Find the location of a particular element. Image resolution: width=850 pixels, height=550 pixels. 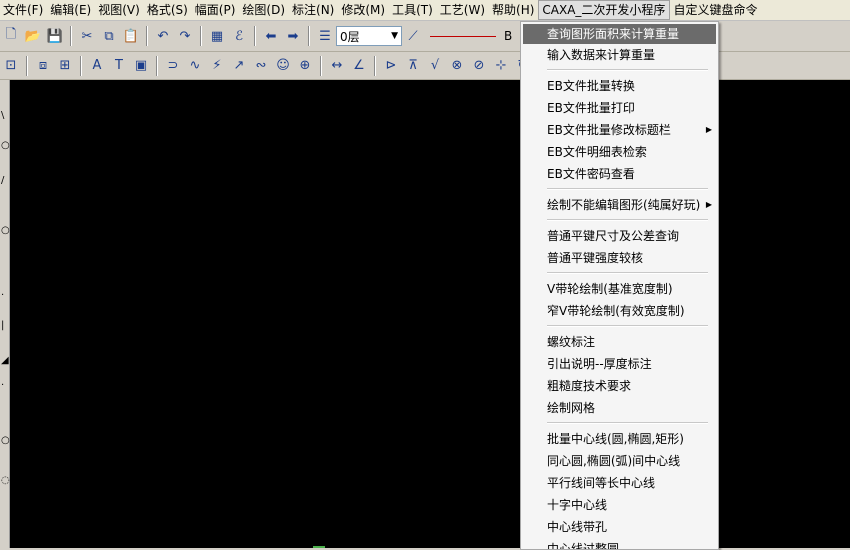

menu-item-label: EB文件批量转换 is located at coordinates (591, 86).